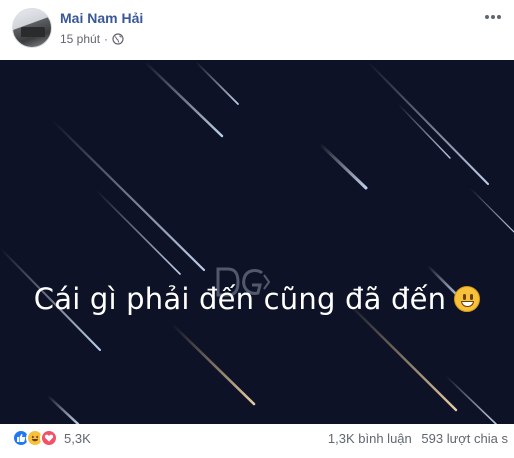 The height and width of the screenshot is (458, 514). I want to click on author-avatar, so click(32, 28).